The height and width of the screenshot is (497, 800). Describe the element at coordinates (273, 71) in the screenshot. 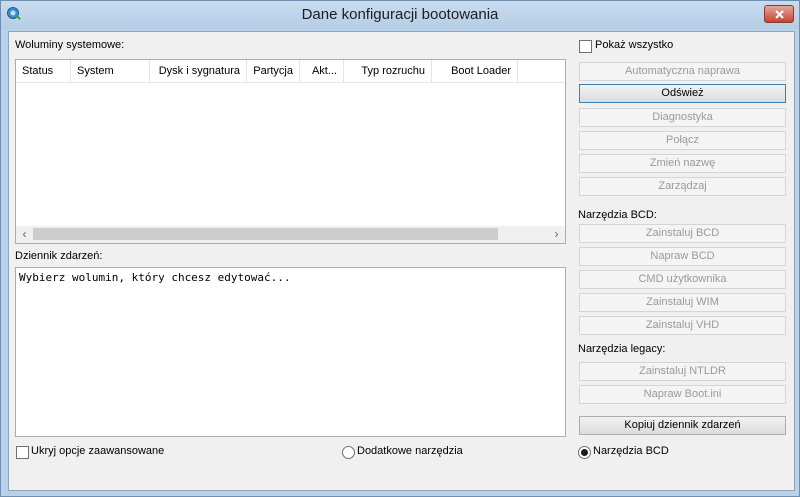

I see `column-partition: Partycja` at that location.